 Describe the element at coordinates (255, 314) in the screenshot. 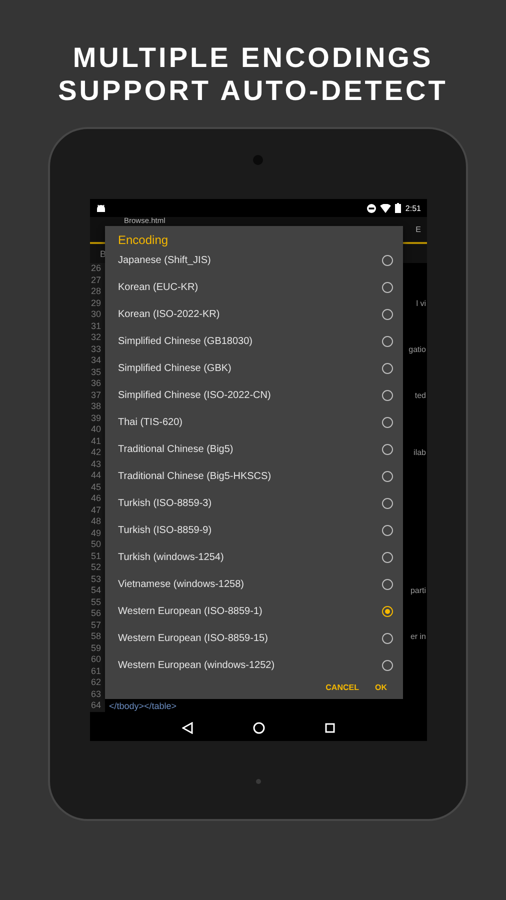

I see `encoding-option: Korean (ISO-2022-KR)` at that location.